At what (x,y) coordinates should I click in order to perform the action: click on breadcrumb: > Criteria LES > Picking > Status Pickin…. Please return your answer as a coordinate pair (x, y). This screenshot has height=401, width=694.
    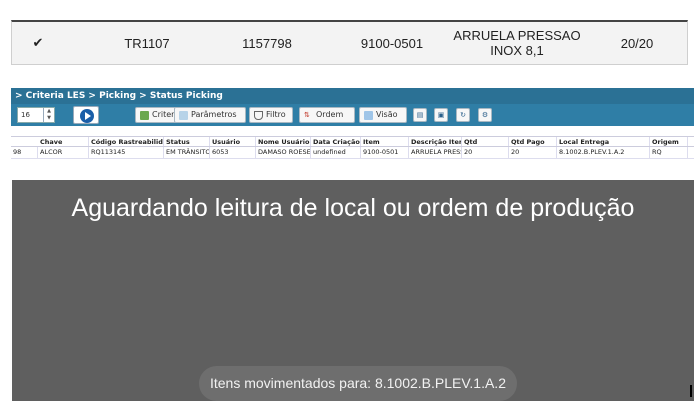
    Looking at the image, I should click on (352, 96).